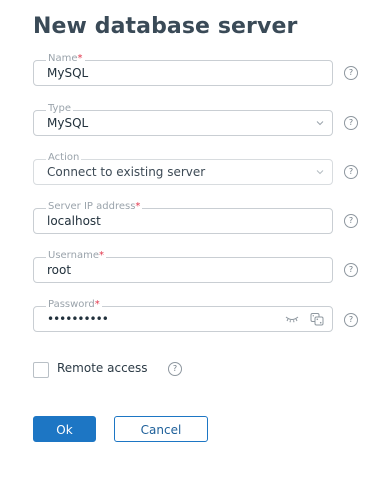 The image size is (388, 485). Describe the element at coordinates (351, 123) in the screenshot. I see `type-help-icon: ?` at that location.